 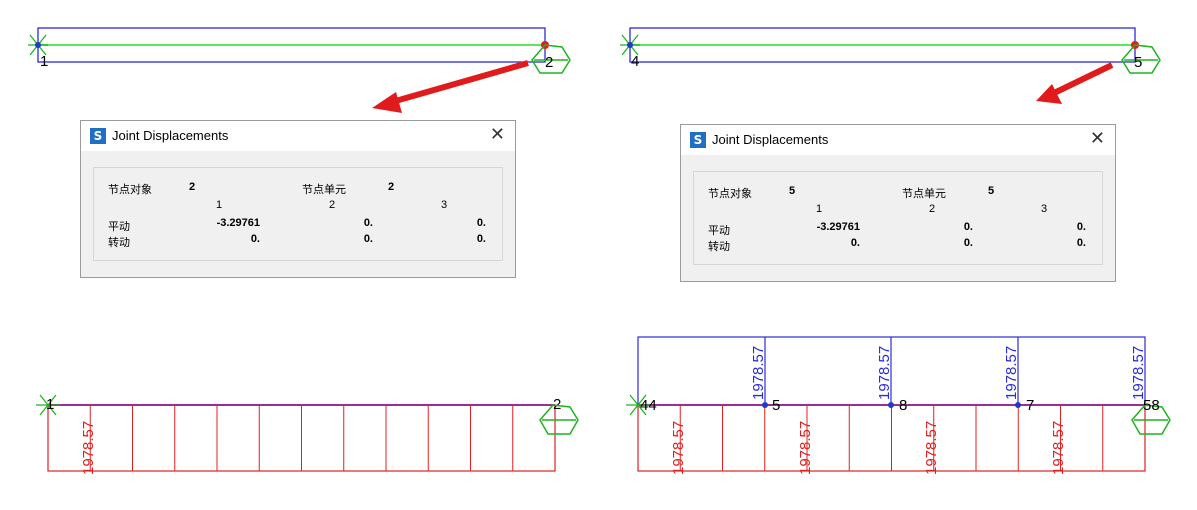 I want to click on element-value: 5, so click(x=991, y=191).